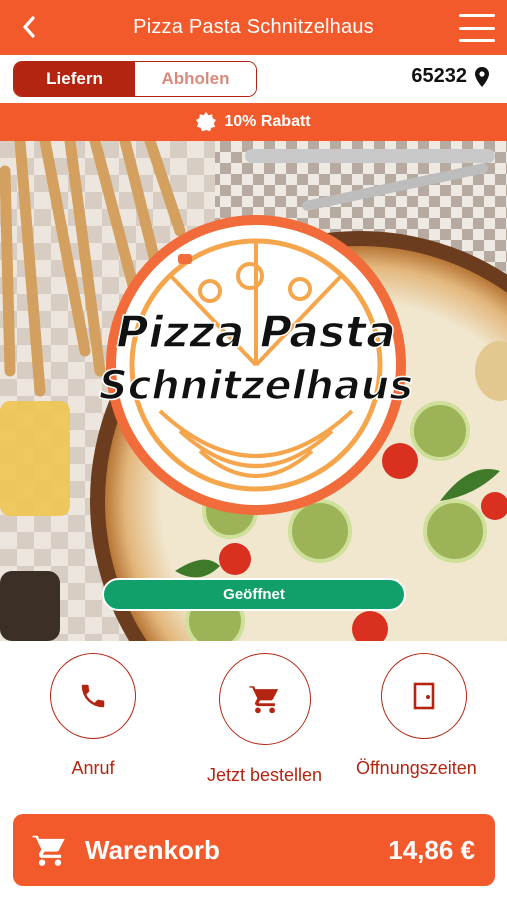  I want to click on order-now-action: Jetzt bestellen, so click(264, 719).